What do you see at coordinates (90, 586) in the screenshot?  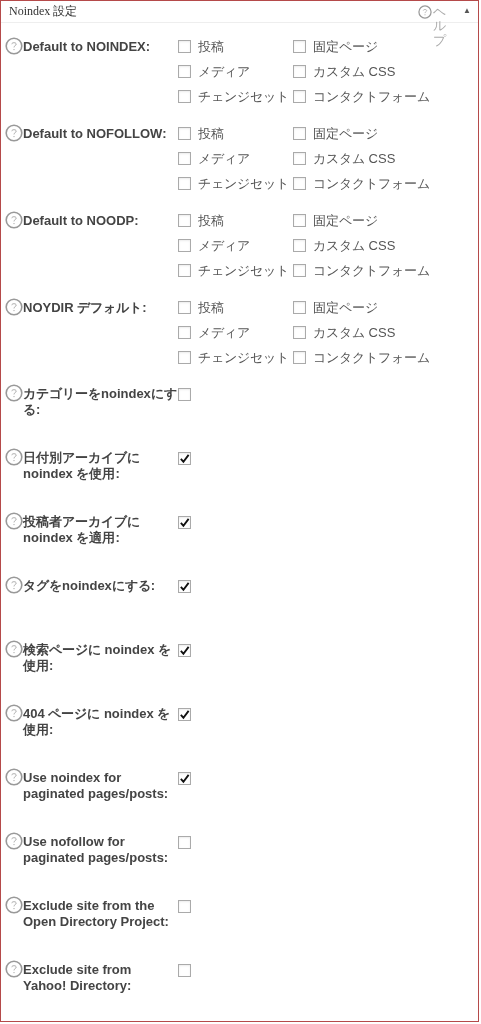 I see `setting-label: タグをnoindexにする:` at bounding box center [90, 586].